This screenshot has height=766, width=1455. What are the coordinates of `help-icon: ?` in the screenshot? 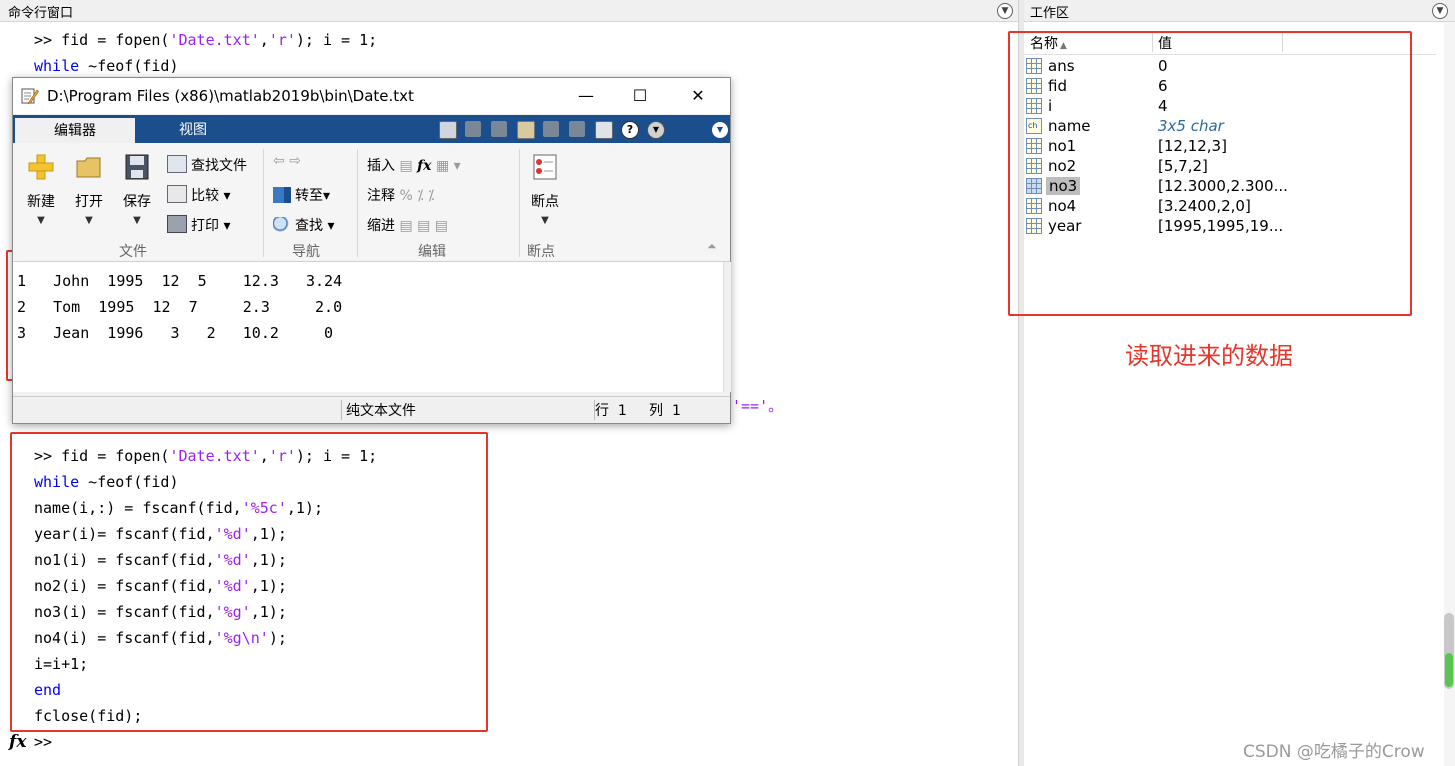 It's located at (630, 130).